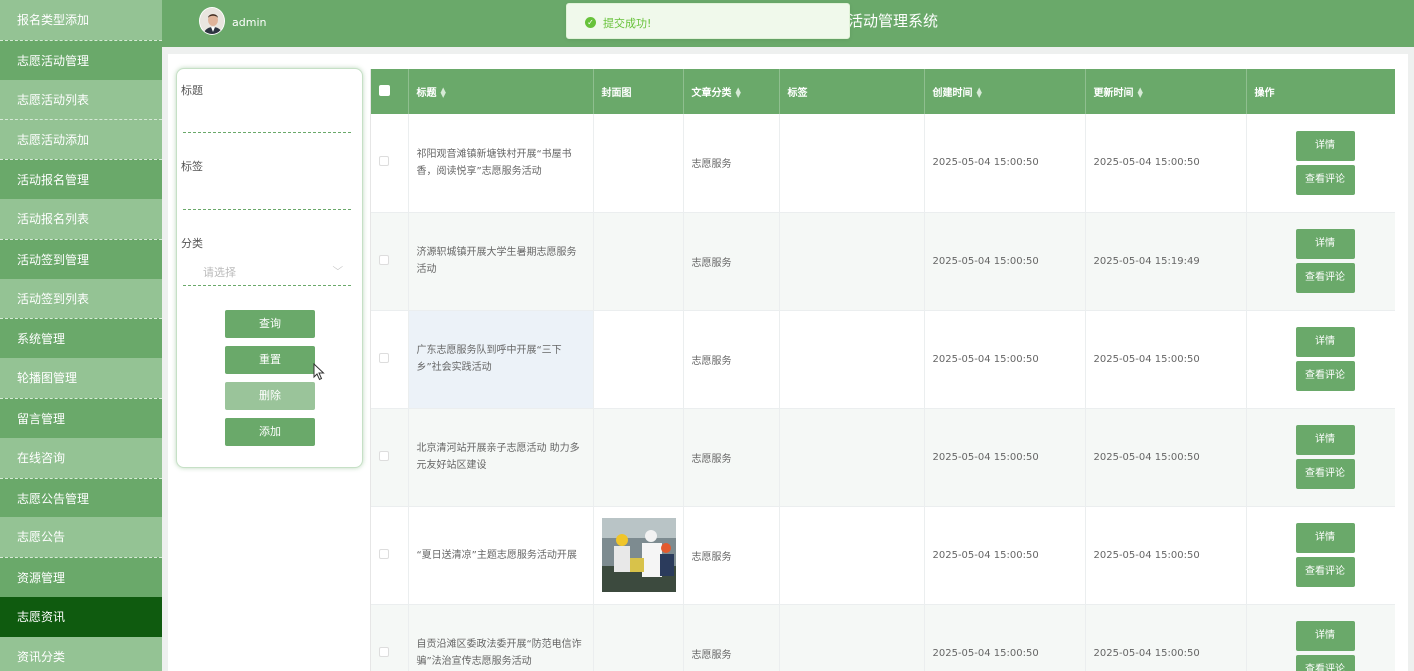 Image resolution: width=1414 pixels, height=671 pixels. What do you see at coordinates (270, 432) in the screenshot?
I see `add-button: 添加` at bounding box center [270, 432].